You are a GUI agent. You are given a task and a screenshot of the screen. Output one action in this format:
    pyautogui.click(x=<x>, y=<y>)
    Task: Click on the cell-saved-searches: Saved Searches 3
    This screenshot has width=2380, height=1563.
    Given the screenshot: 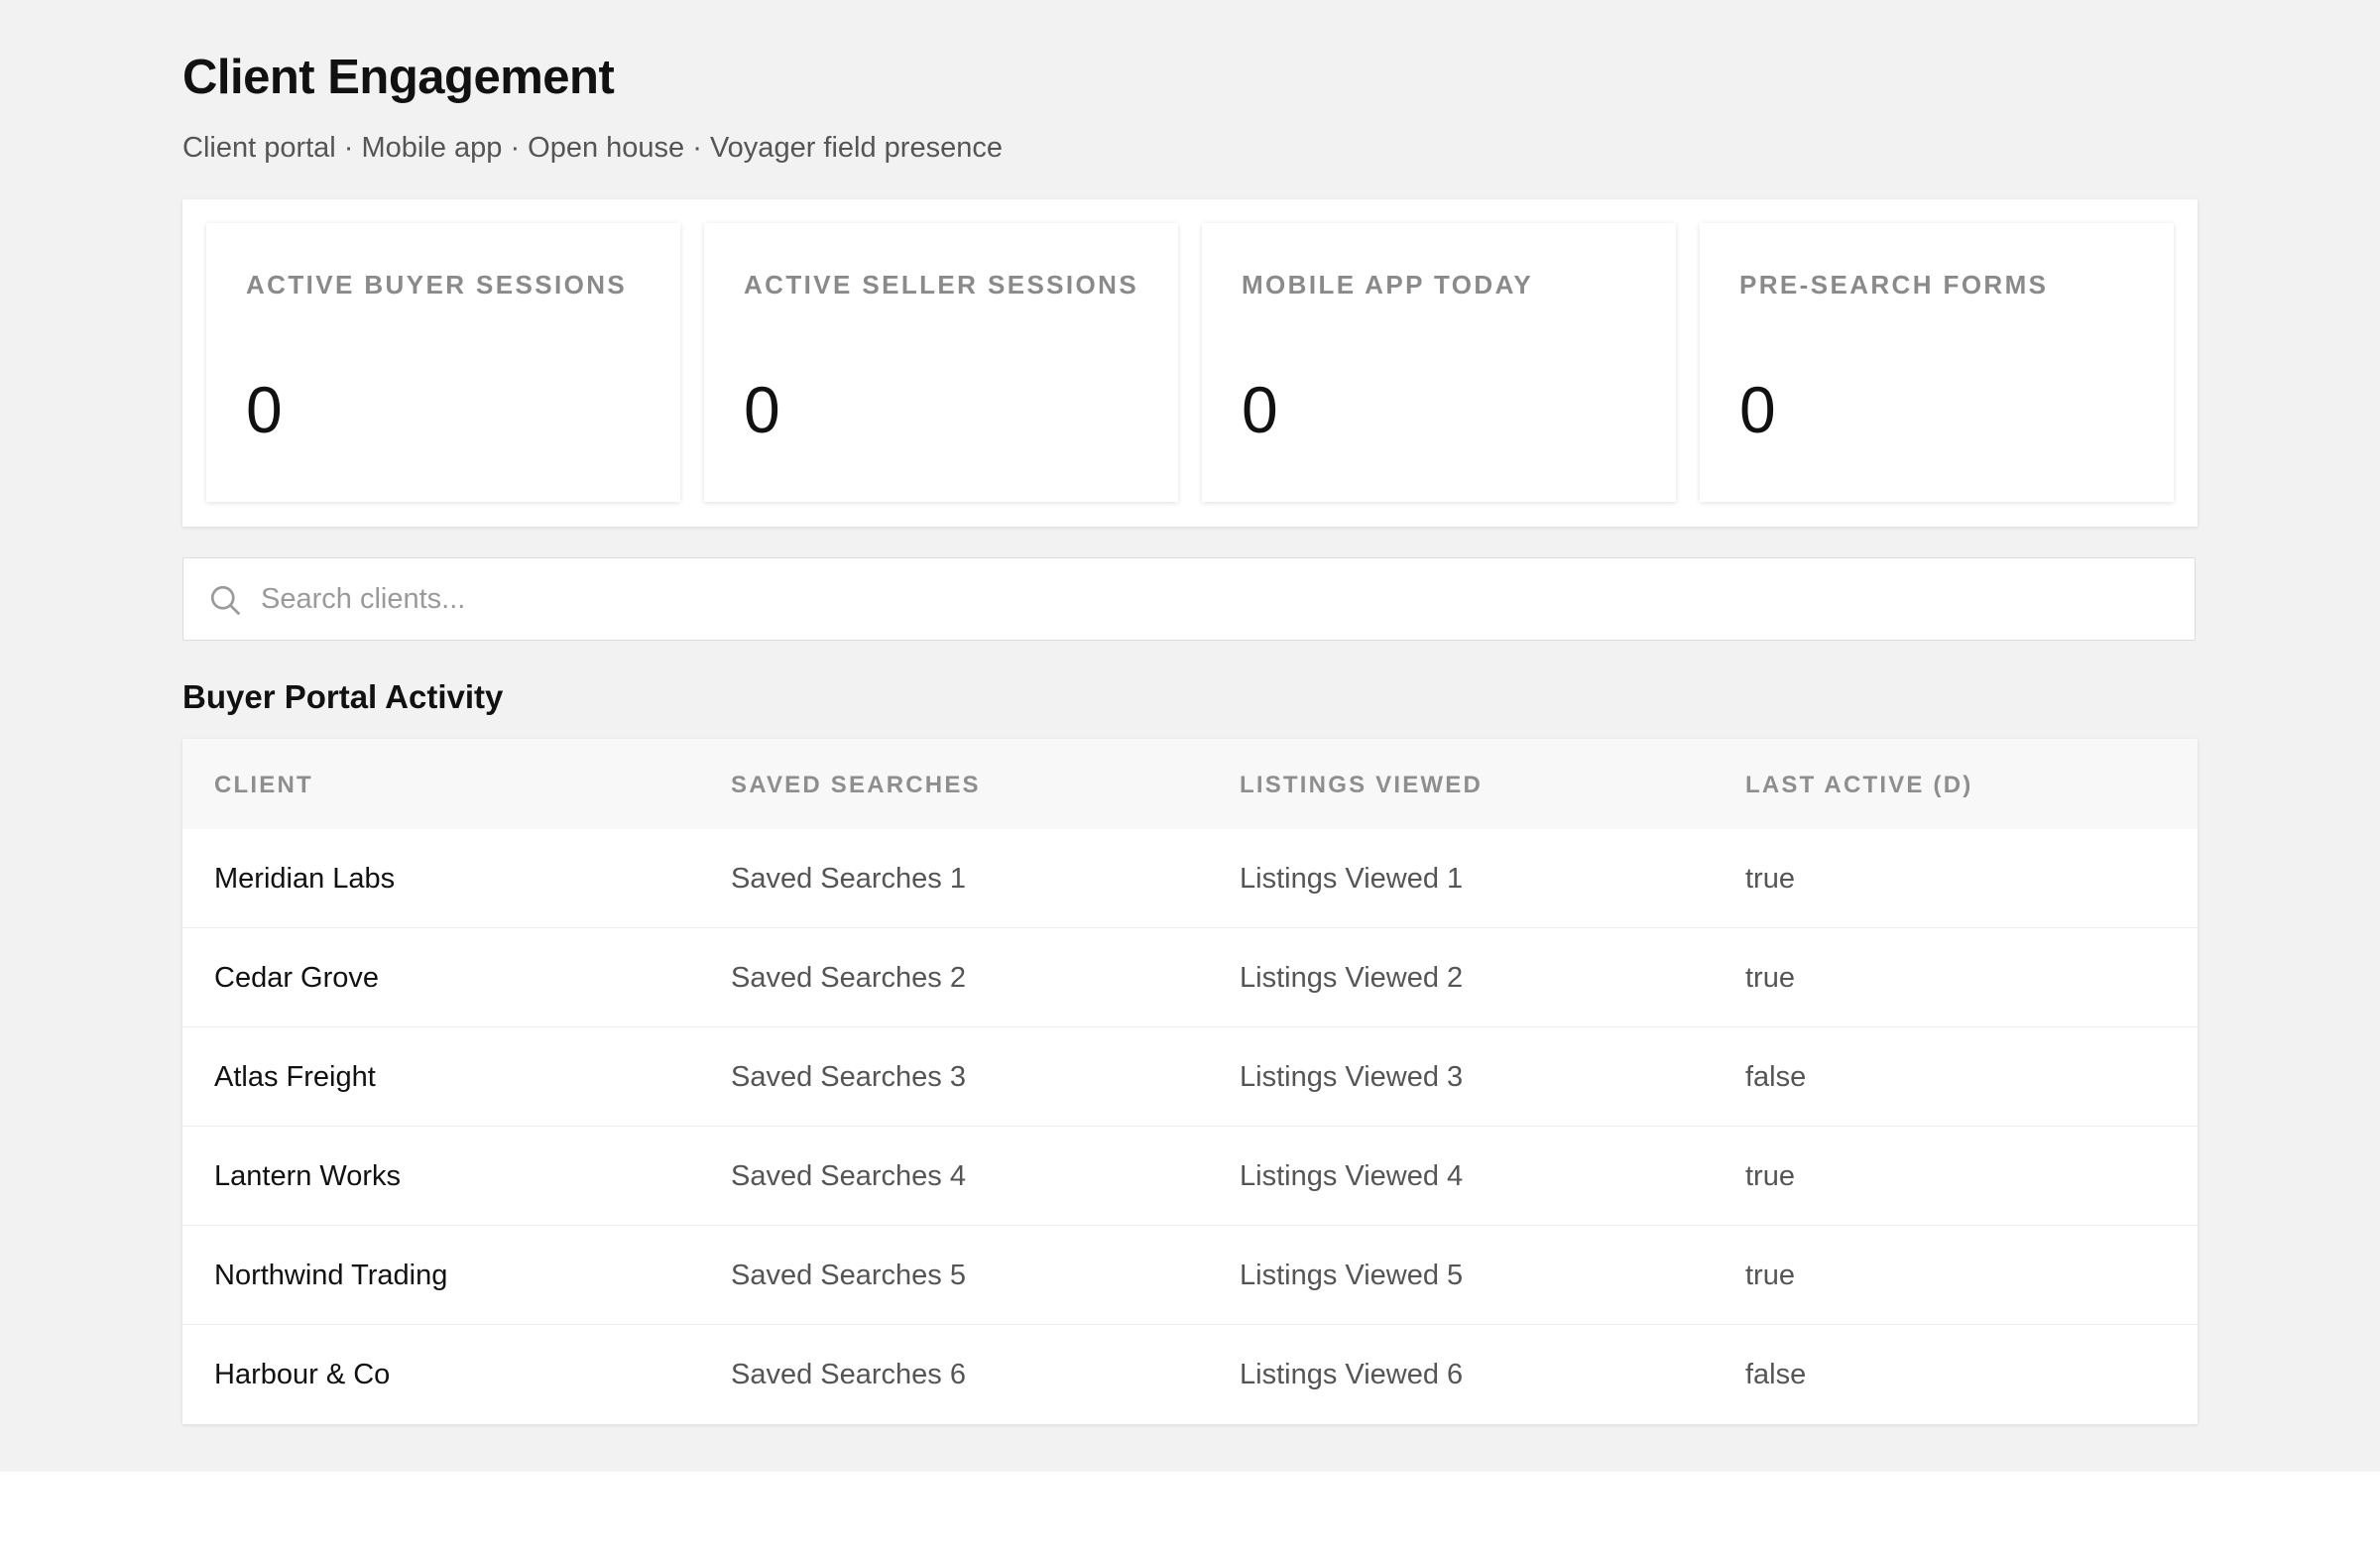 What is the action you would take?
    pyautogui.click(x=848, y=1077)
    